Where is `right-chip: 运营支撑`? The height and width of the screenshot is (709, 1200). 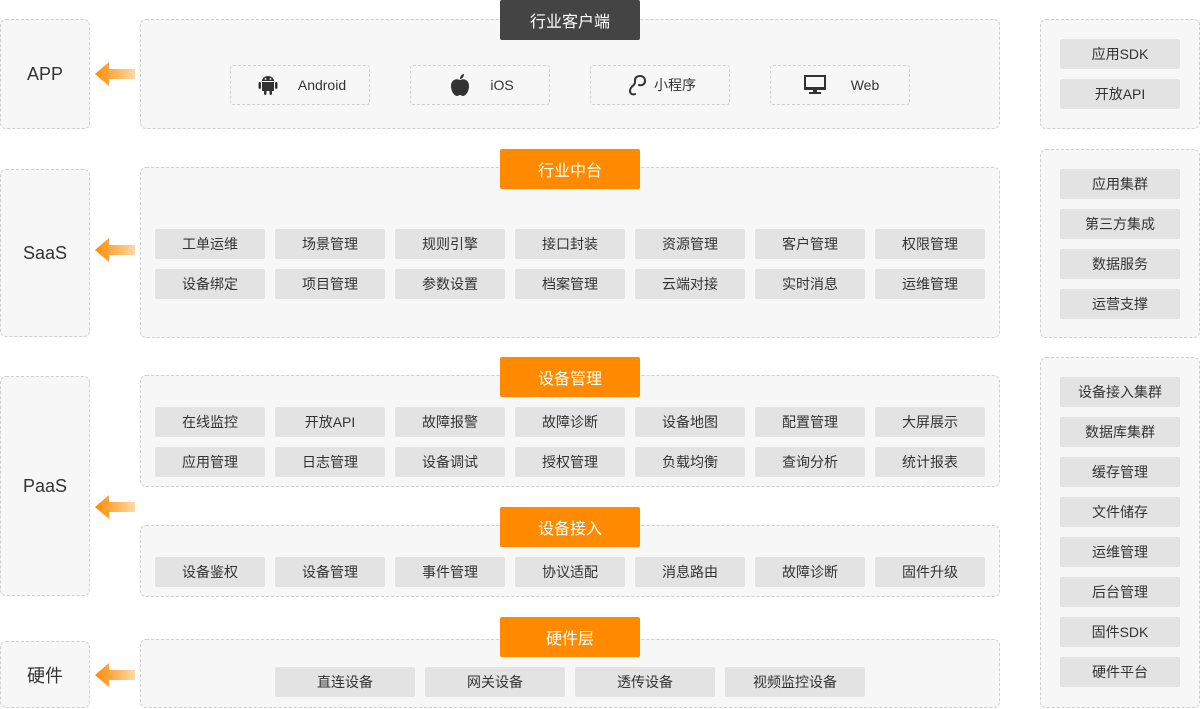 right-chip: 运营支撑 is located at coordinates (1120, 304).